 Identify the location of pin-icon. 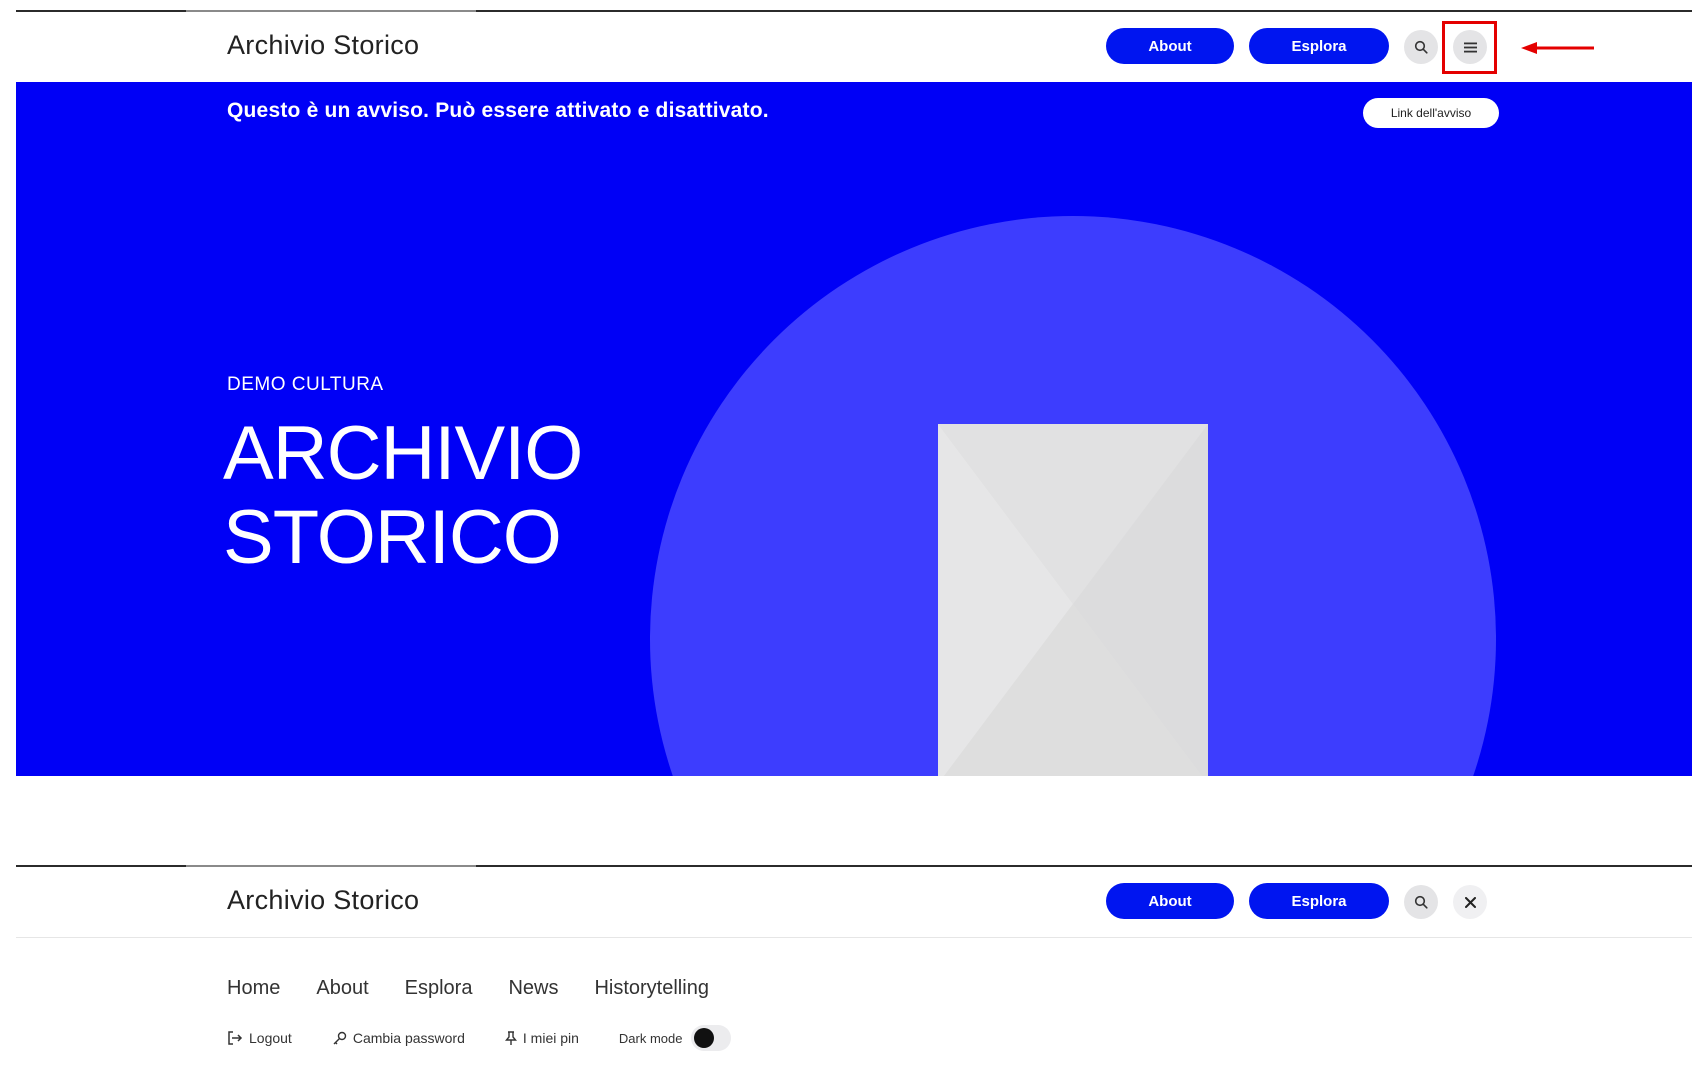
(510, 1037).